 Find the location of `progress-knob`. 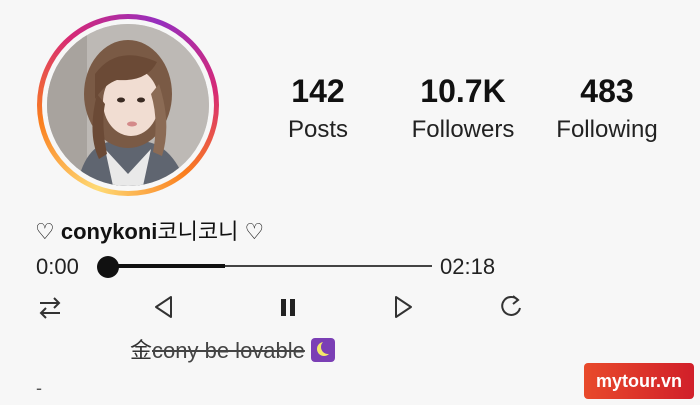

progress-knob is located at coordinates (108, 267).